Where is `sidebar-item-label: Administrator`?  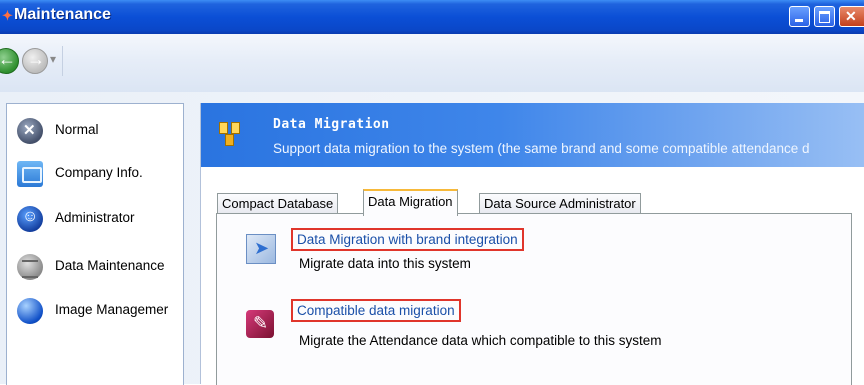 sidebar-item-label: Administrator is located at coordinates (95, 217).